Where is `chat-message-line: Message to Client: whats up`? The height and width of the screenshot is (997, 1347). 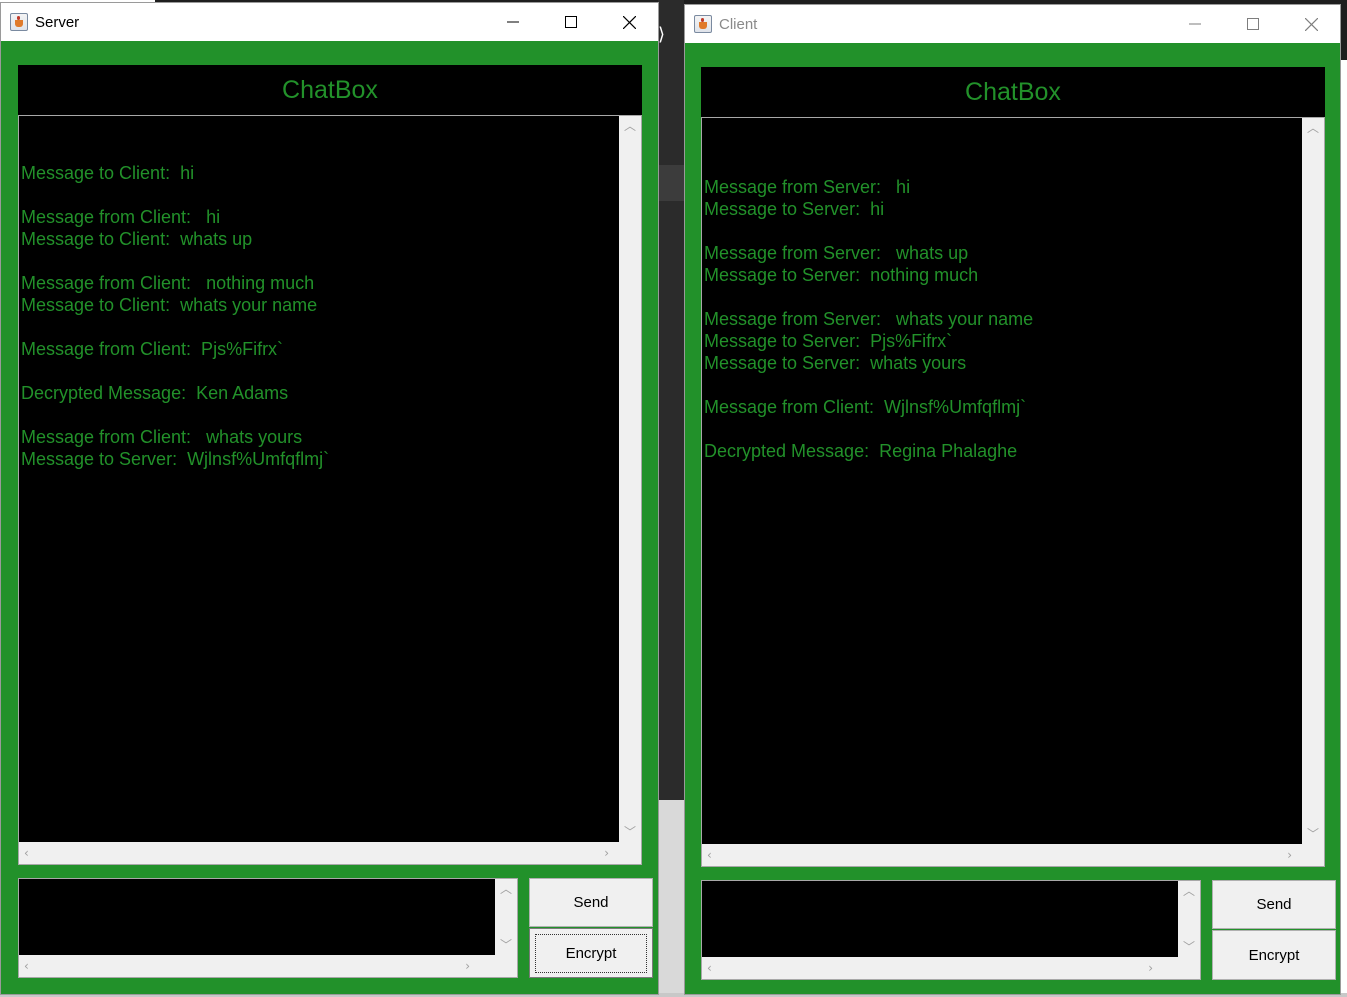
chat-message-line: Message to Client: whats up is located at coordinates (137, 239).